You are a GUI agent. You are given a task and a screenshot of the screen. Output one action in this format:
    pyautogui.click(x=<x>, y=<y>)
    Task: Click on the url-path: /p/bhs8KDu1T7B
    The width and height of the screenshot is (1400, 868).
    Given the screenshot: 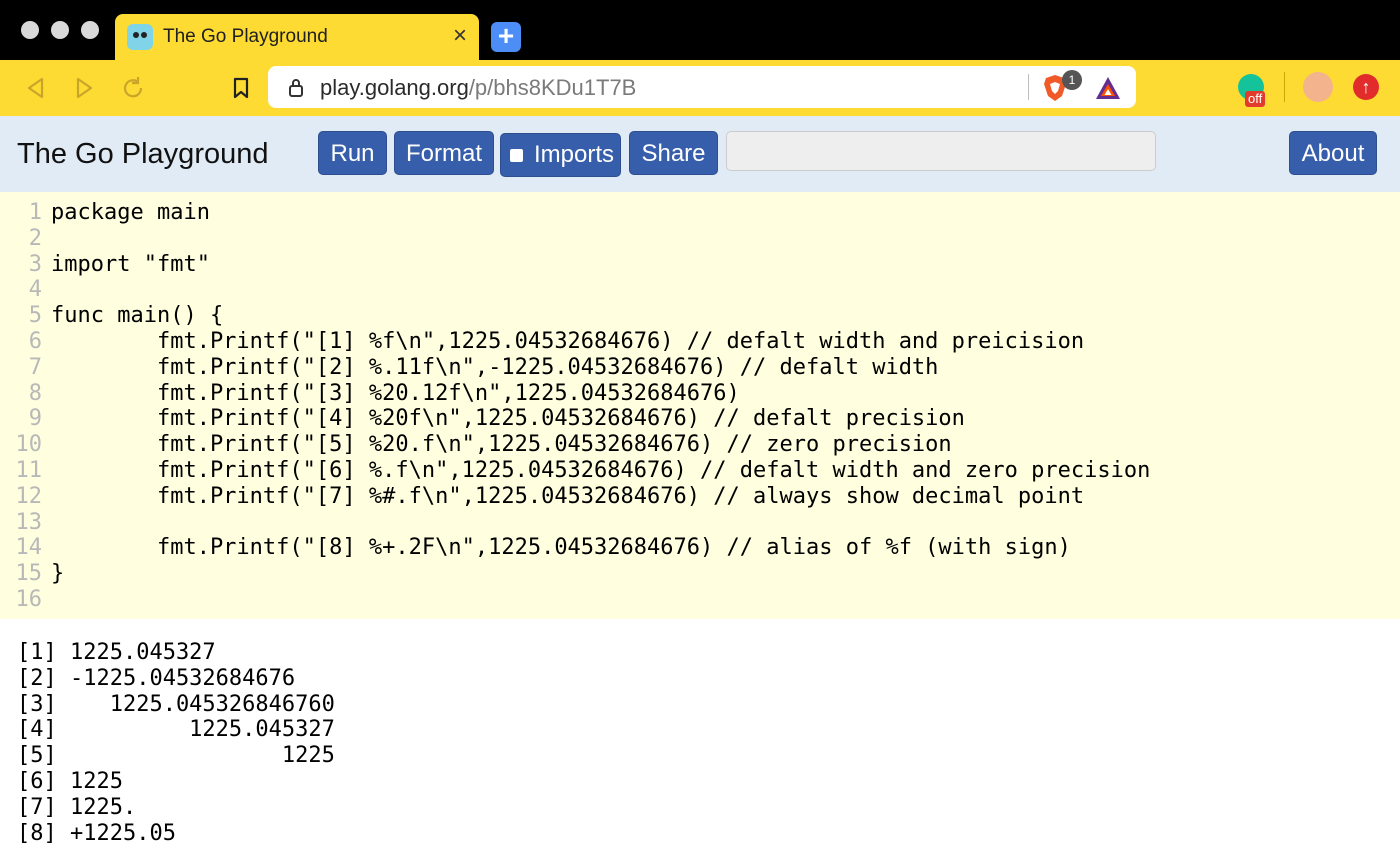 What is the action you would take?
    pyautogui.click(x=552, y=87)
    